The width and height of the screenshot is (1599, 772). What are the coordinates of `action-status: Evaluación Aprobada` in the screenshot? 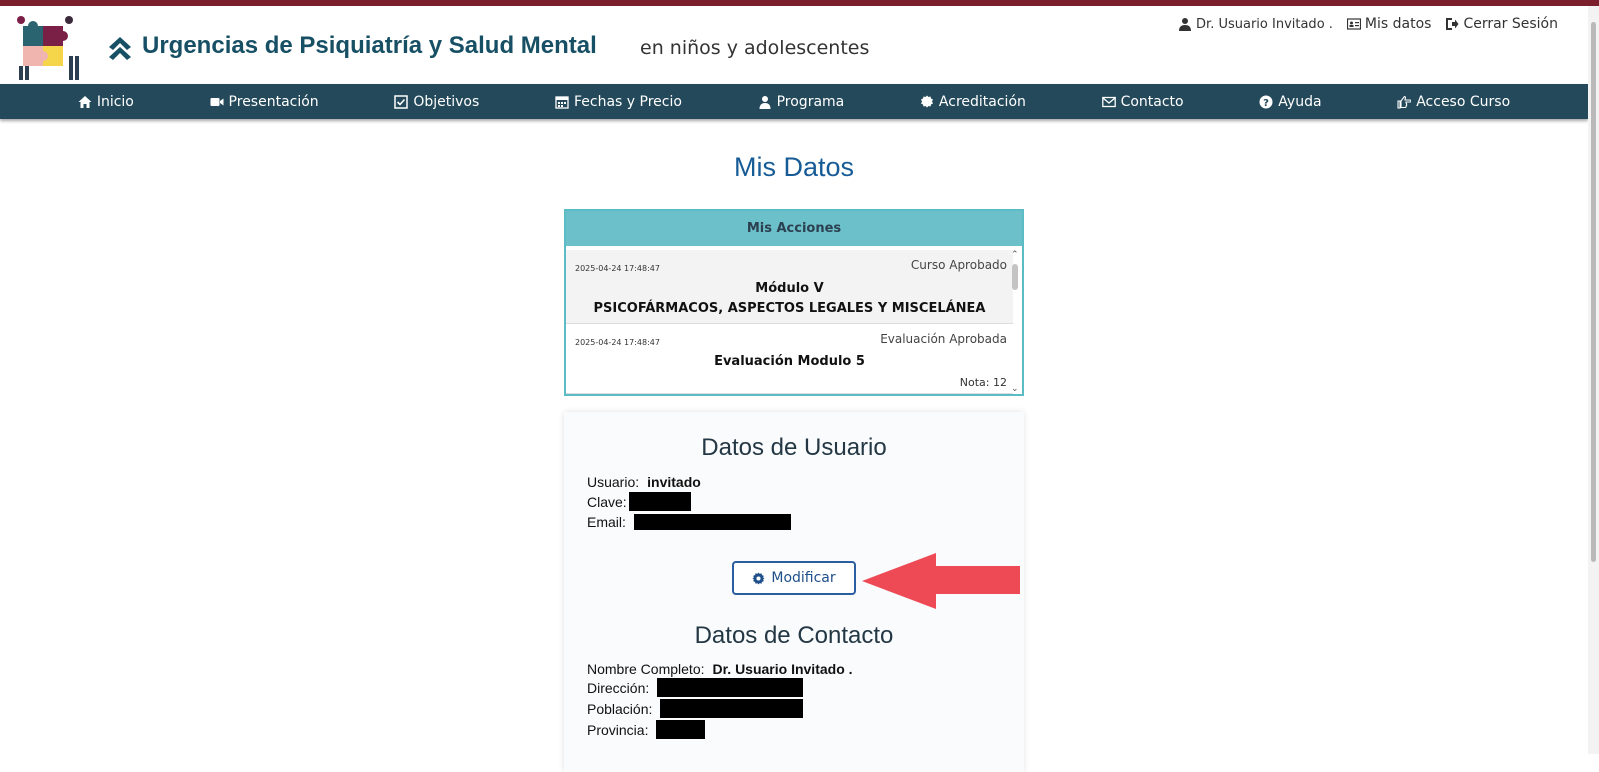 It's located at (943, 339).